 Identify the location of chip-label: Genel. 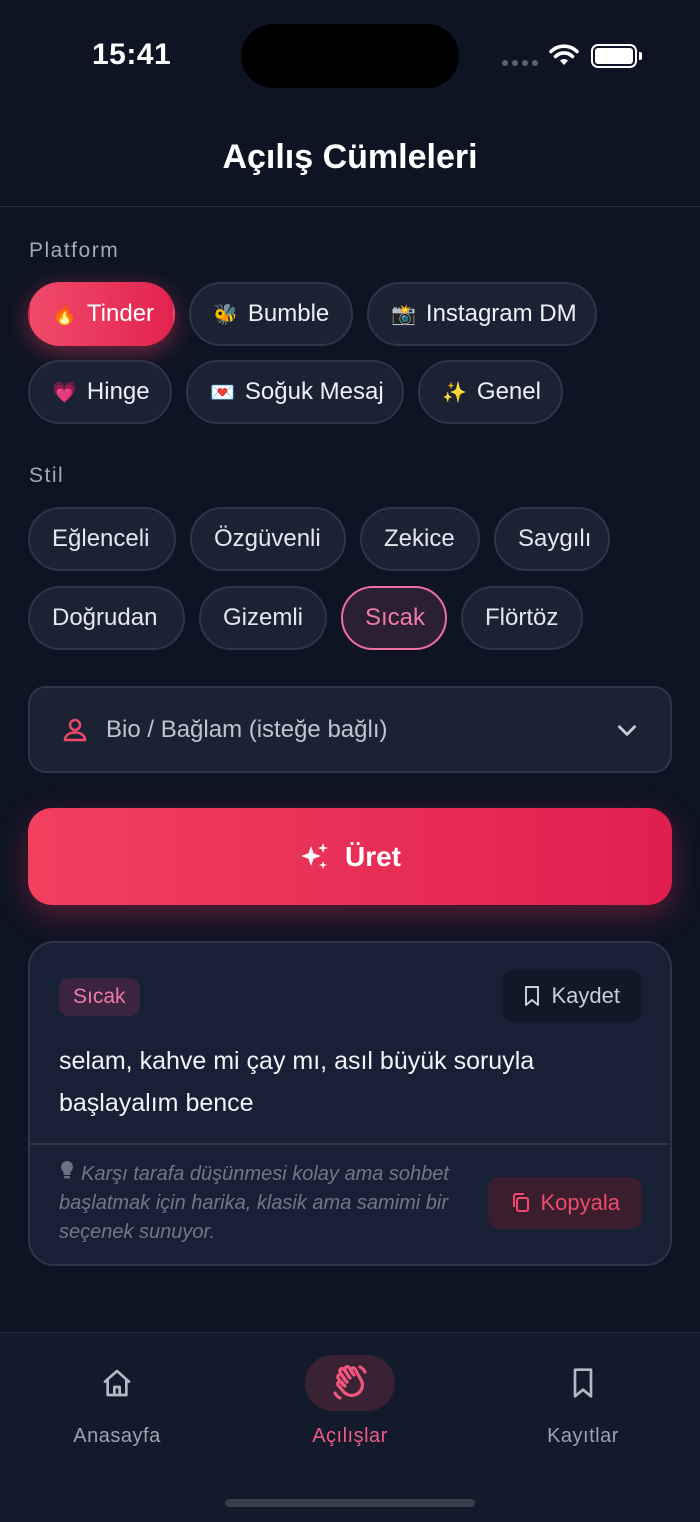
(508, 391).